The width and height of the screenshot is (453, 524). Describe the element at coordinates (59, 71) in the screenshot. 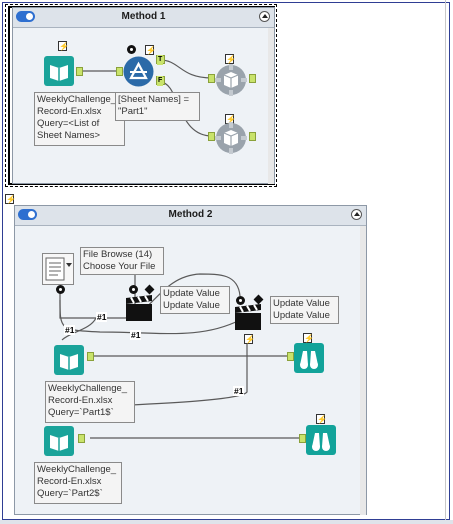

I see `m1-input-tool-book-icon` at that location.